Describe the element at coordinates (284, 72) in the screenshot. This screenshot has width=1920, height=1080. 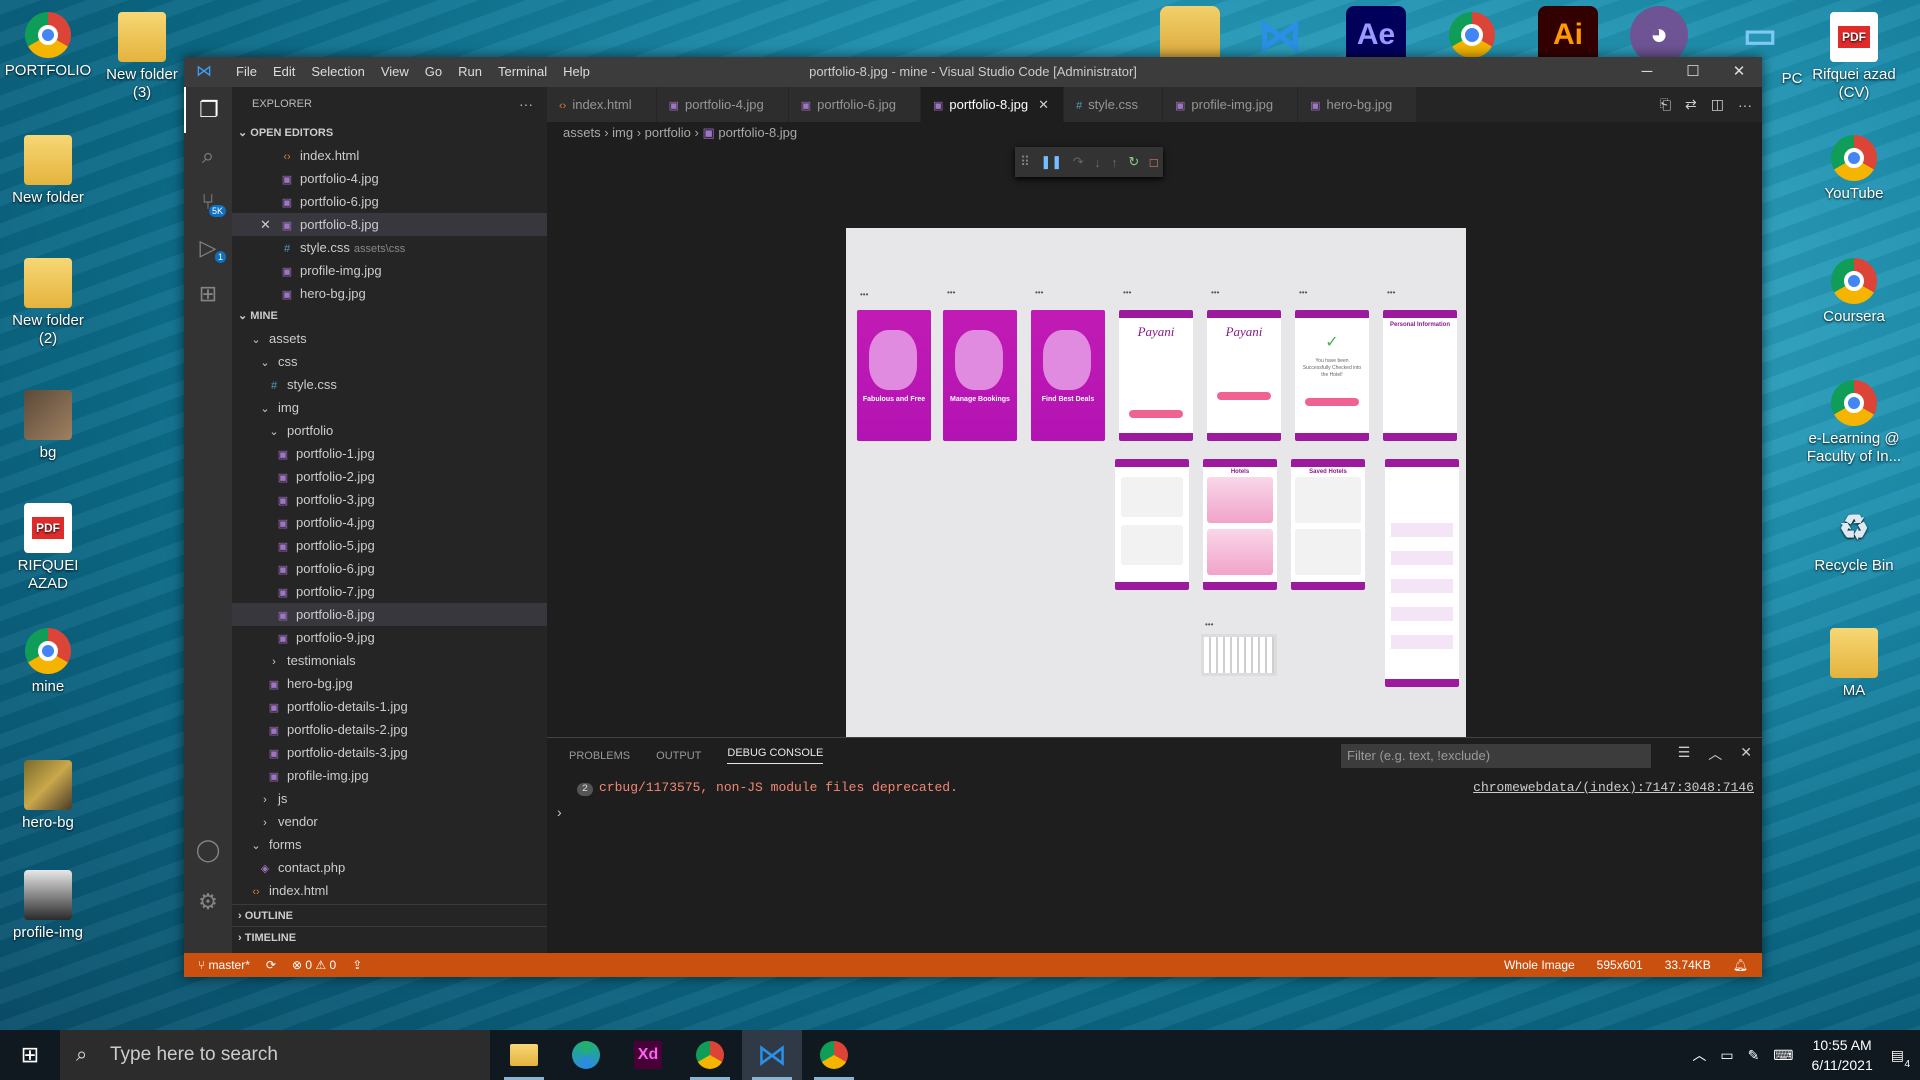
I see `menu-edit: Edit` at that location.